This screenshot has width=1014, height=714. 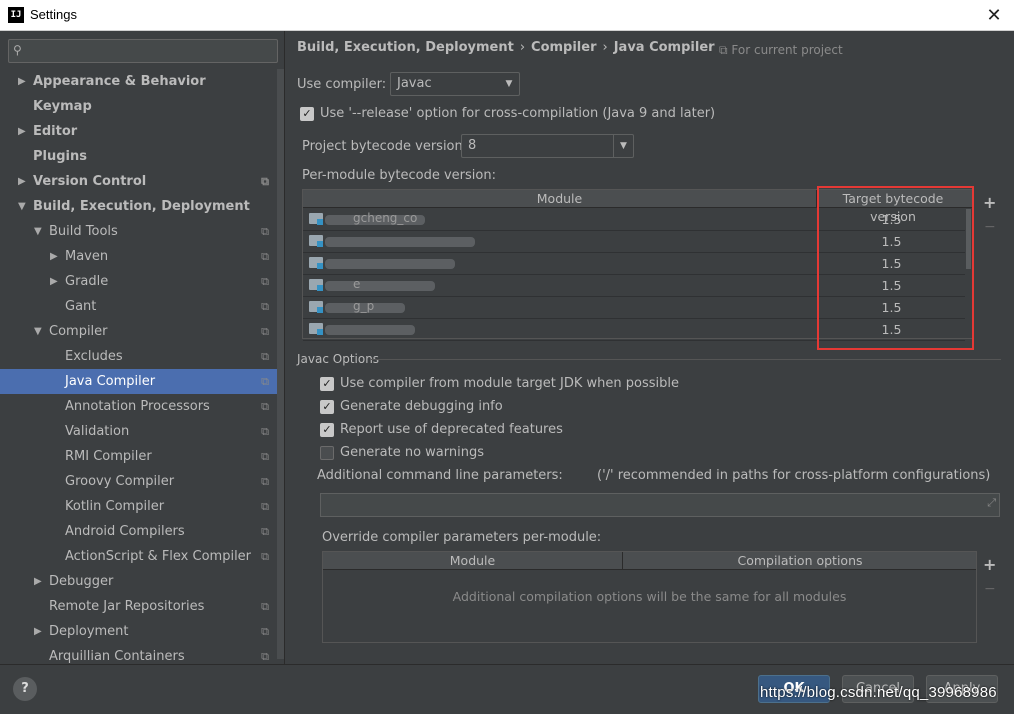 I want to click on sidebar-item-label: Remote Jar Repositories, so click(x=127, y=606).